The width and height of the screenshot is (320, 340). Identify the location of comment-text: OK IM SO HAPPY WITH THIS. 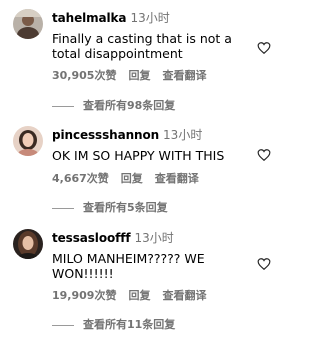
(138, 155).